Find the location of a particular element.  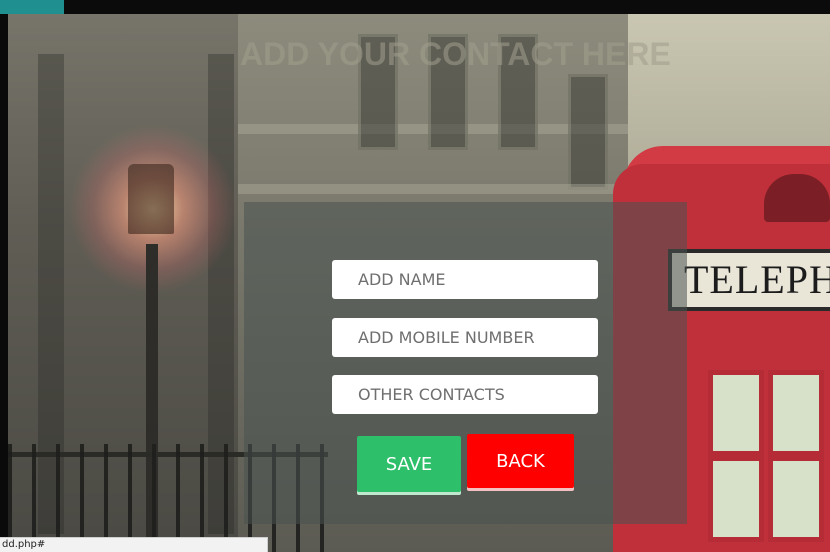

save-button: SAVE is located at coordinates (409, 464).